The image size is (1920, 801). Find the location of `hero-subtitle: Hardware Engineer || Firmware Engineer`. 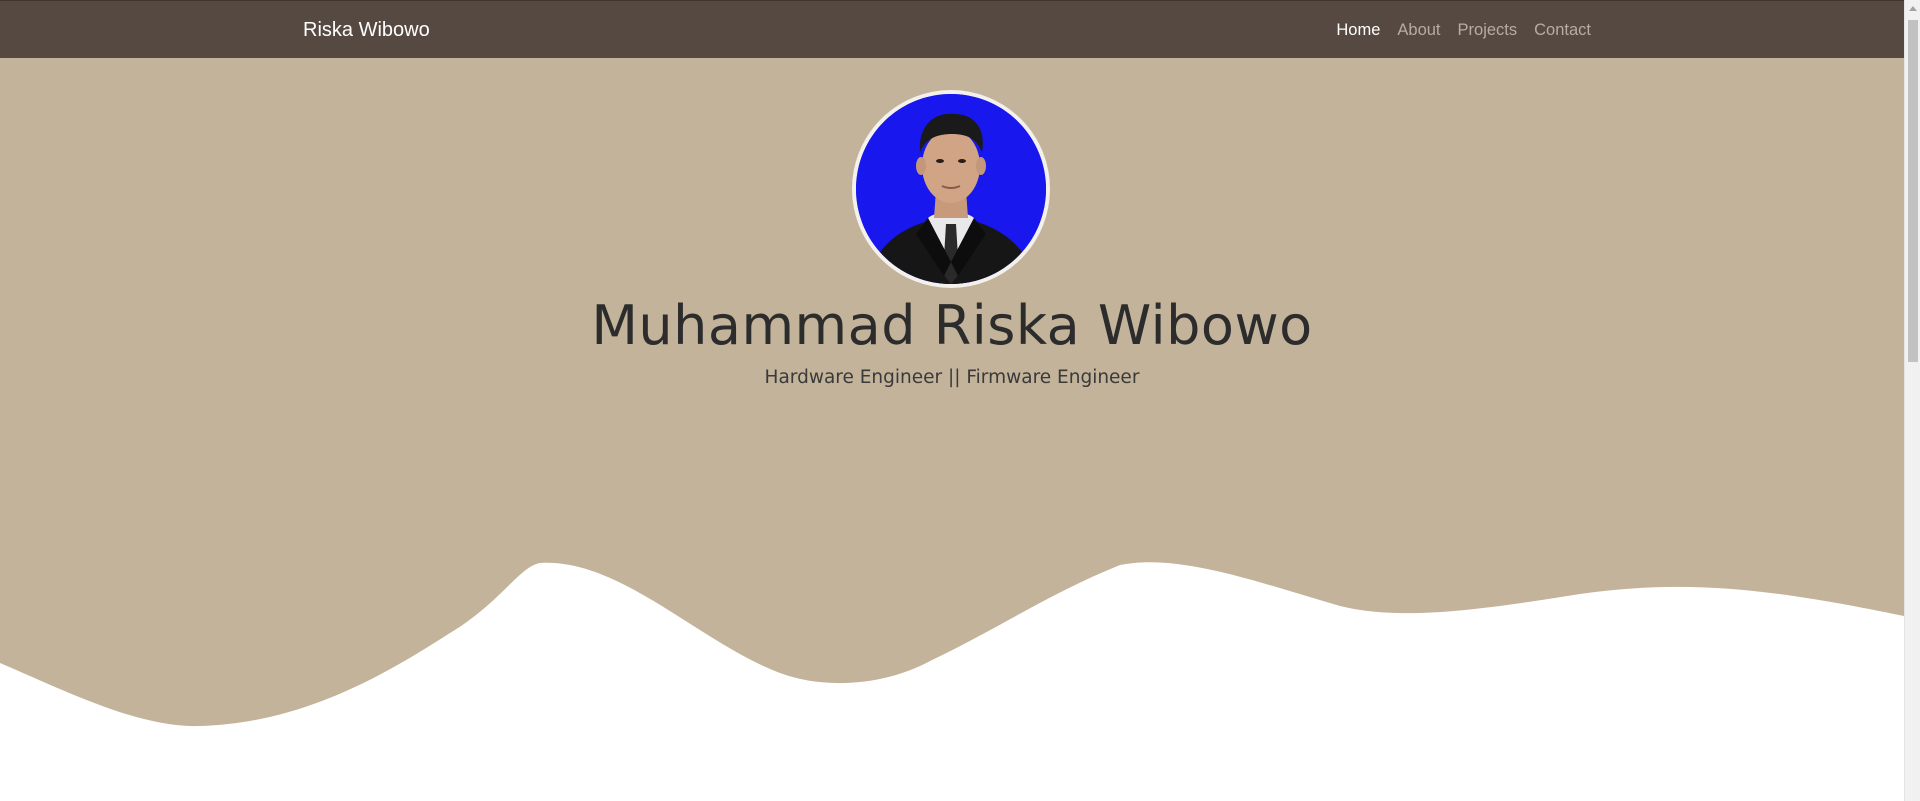

hero-subtitle: Hardware Engineer || Firmware Engineer is located at coordinates (952, 377).